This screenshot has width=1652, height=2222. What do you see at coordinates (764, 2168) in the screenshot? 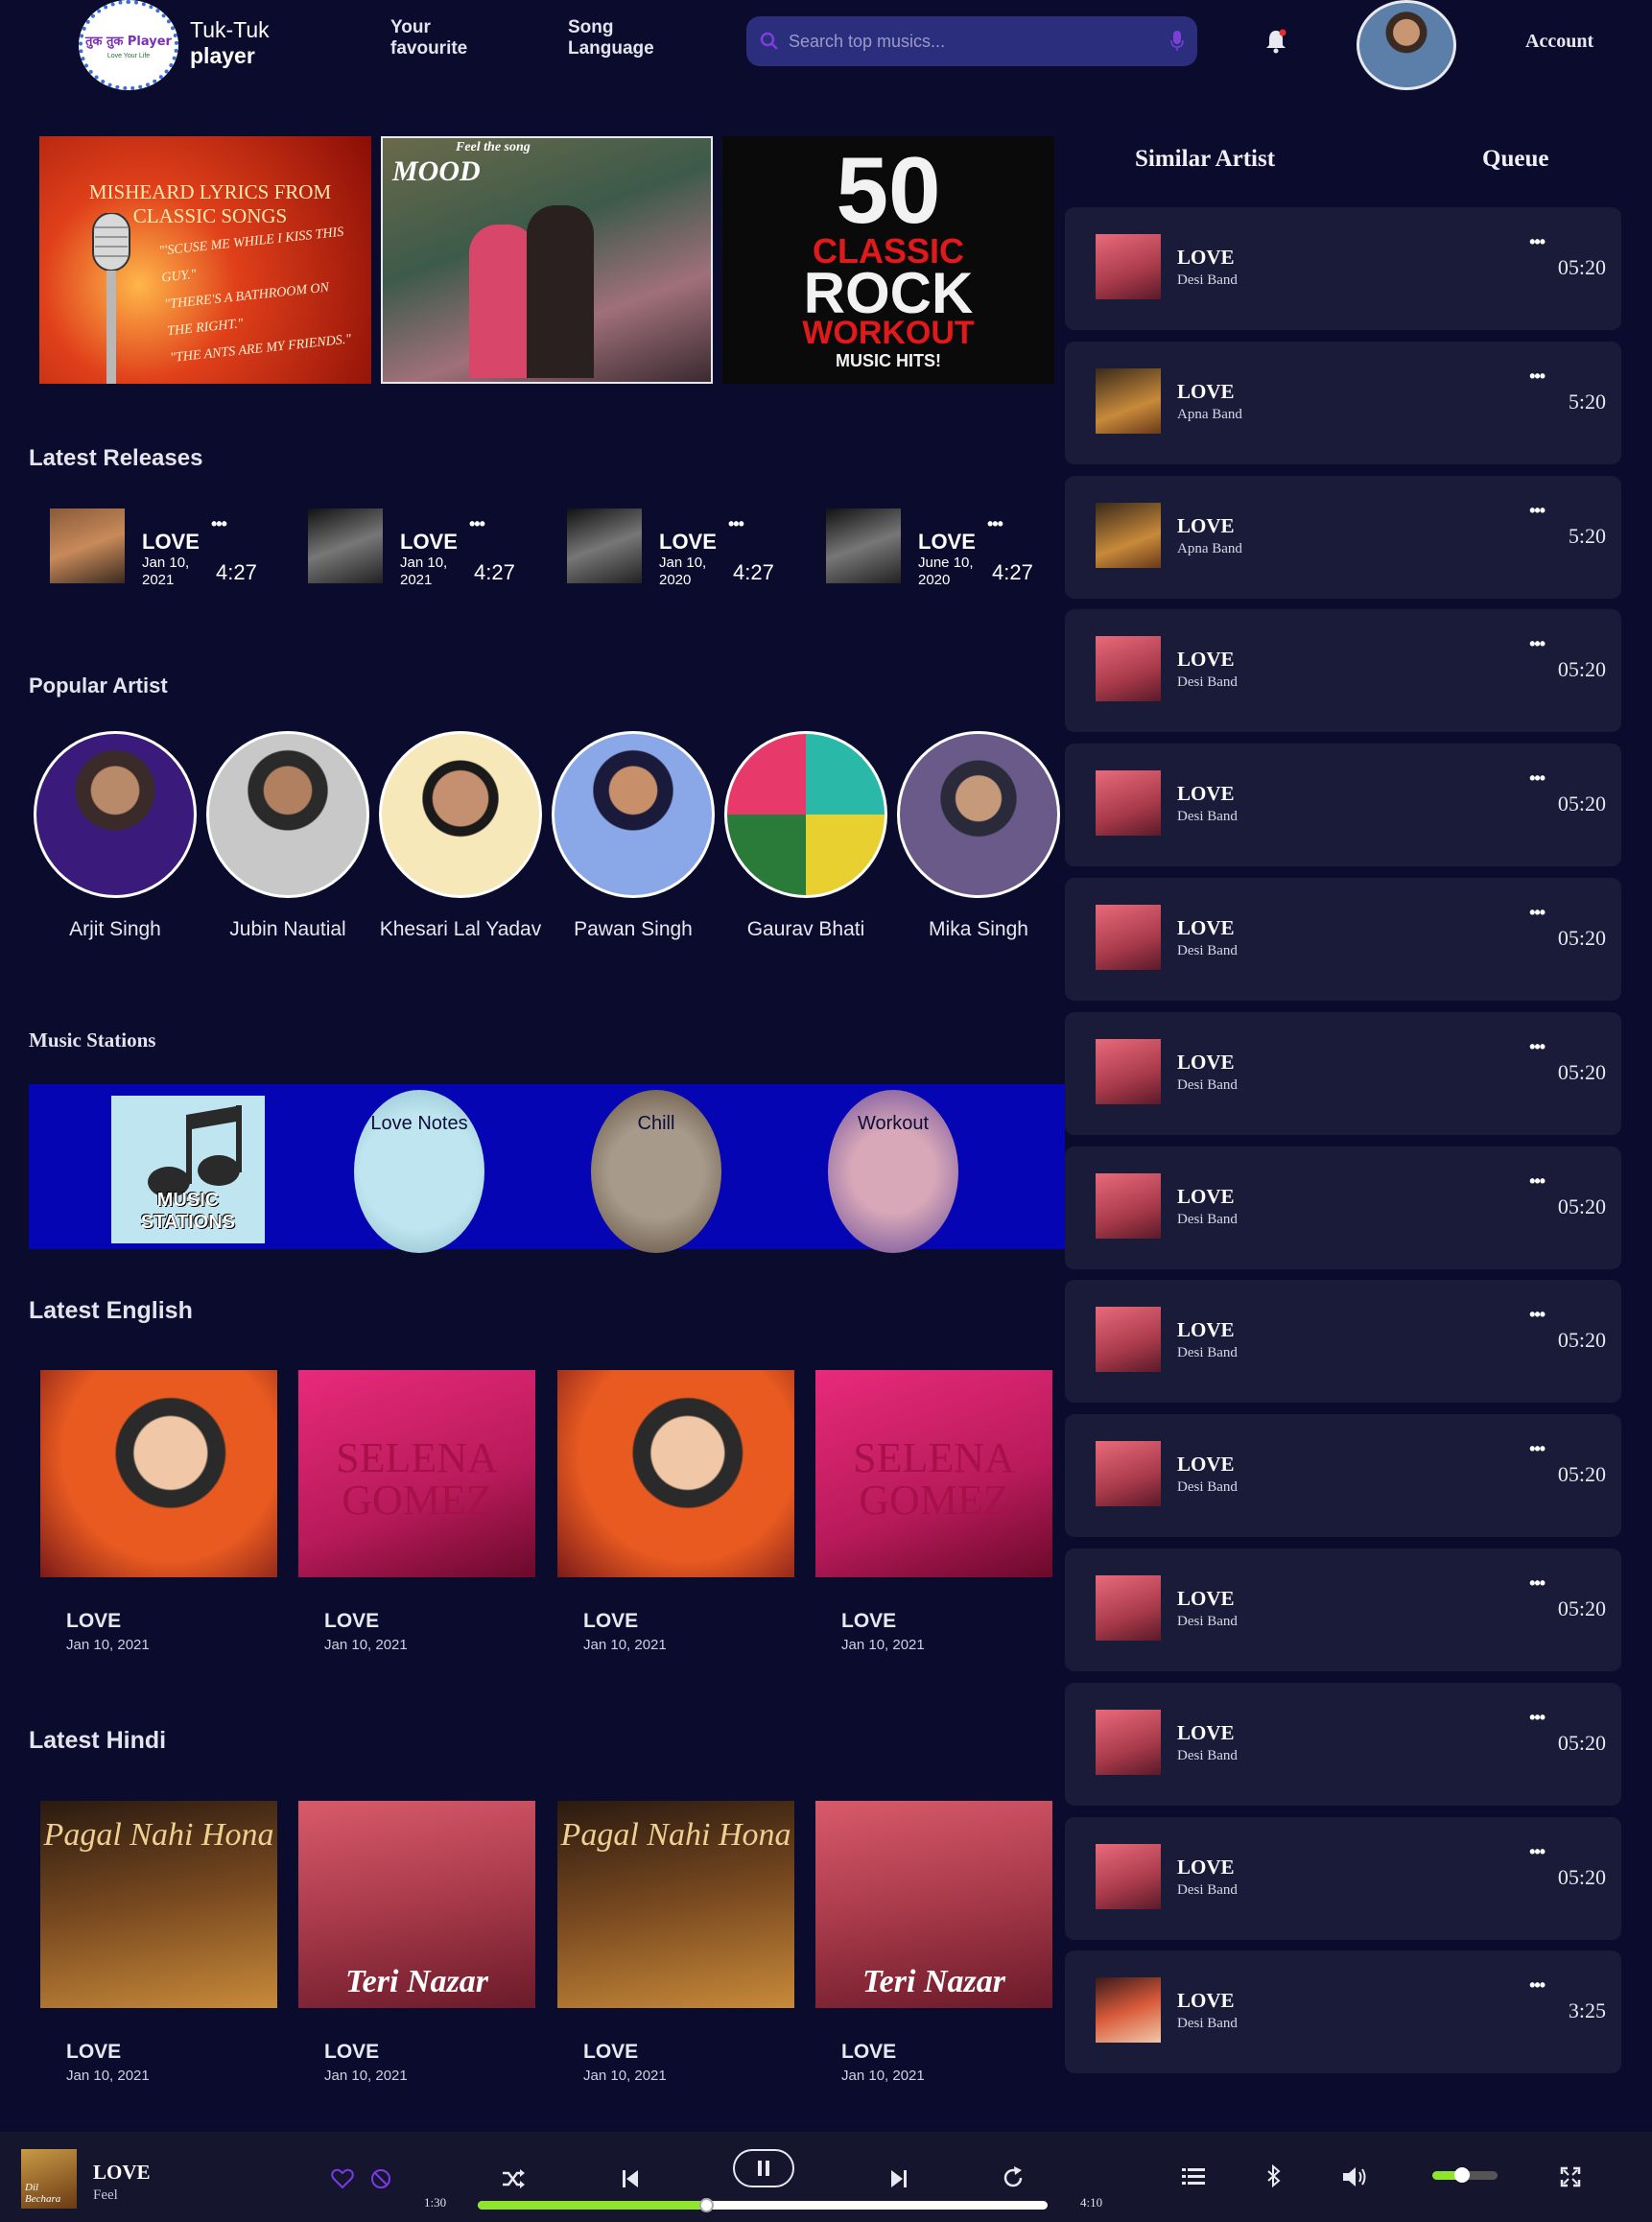
I see `pause-button` at bounding box center [764, 2168].